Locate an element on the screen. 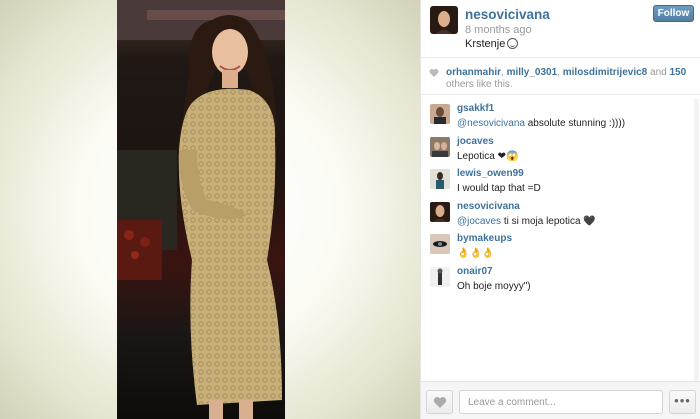  comment-text: Lepotica ❤😱 is located at coordinates (487, 156).